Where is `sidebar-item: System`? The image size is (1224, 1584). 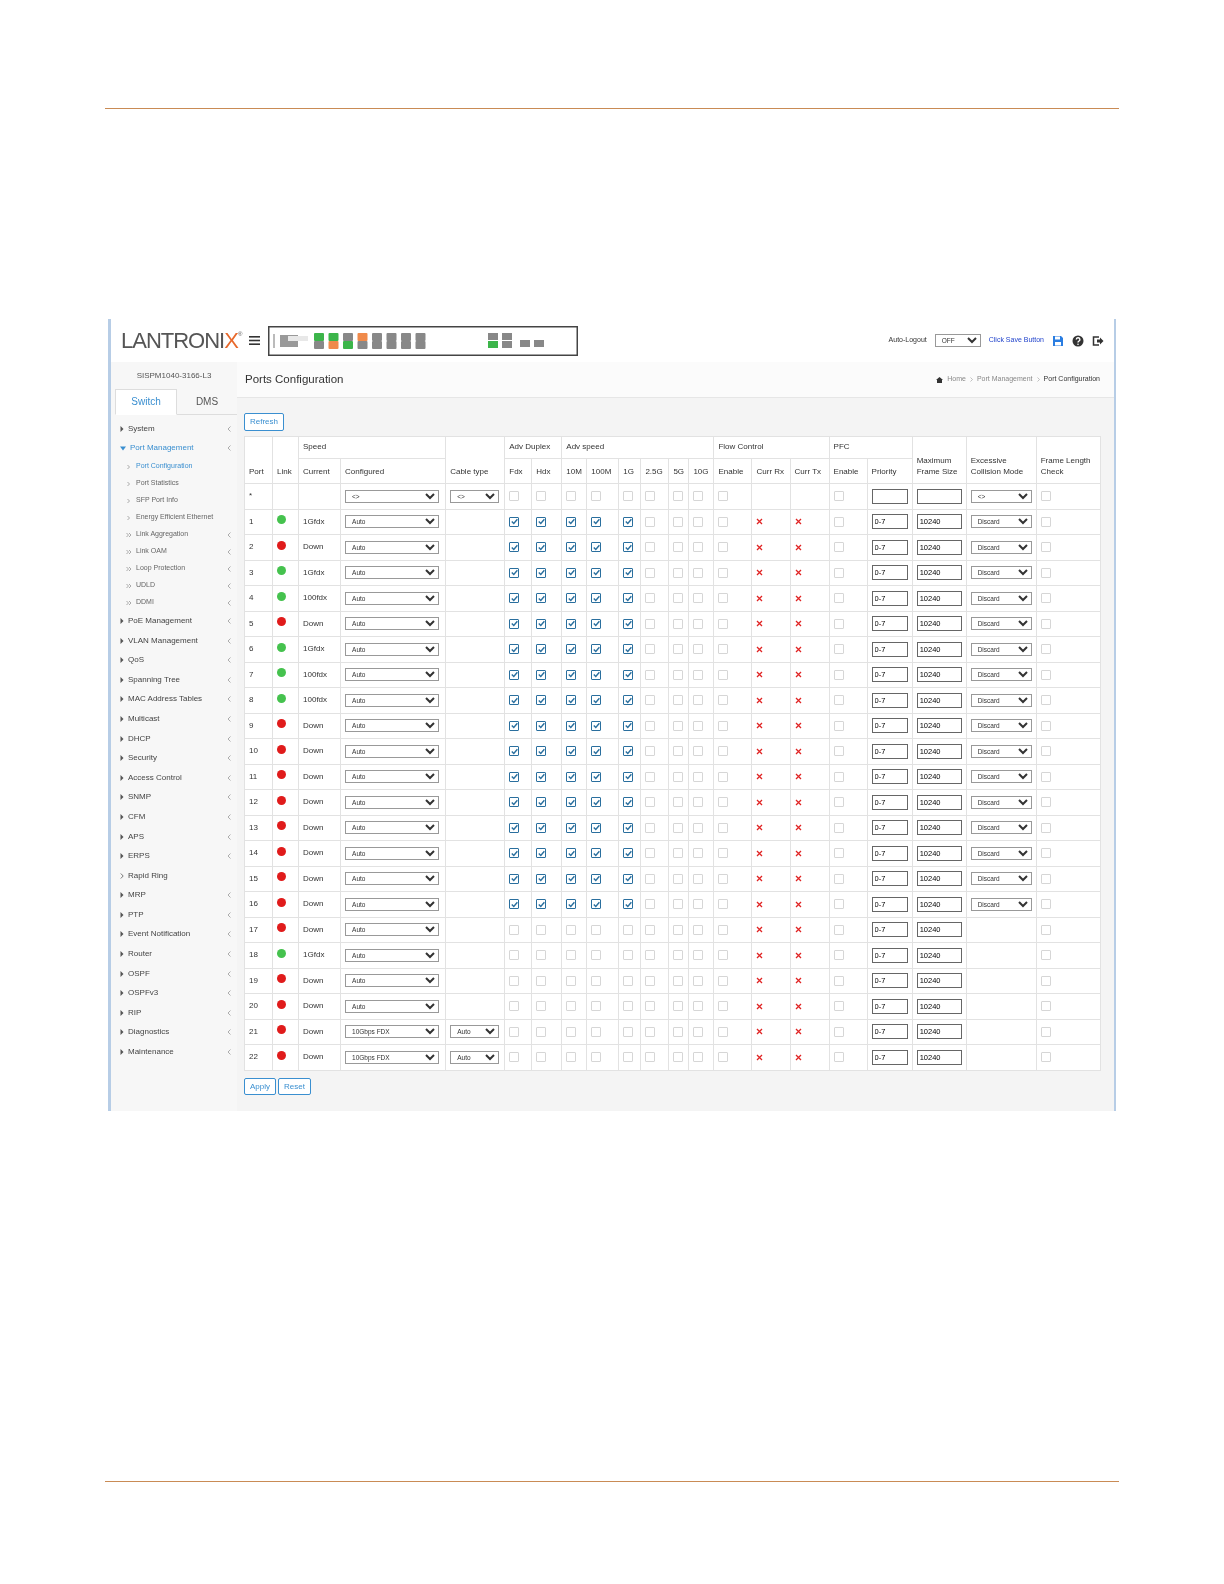
sidebar-item: System is located at coordinates (174, 429).